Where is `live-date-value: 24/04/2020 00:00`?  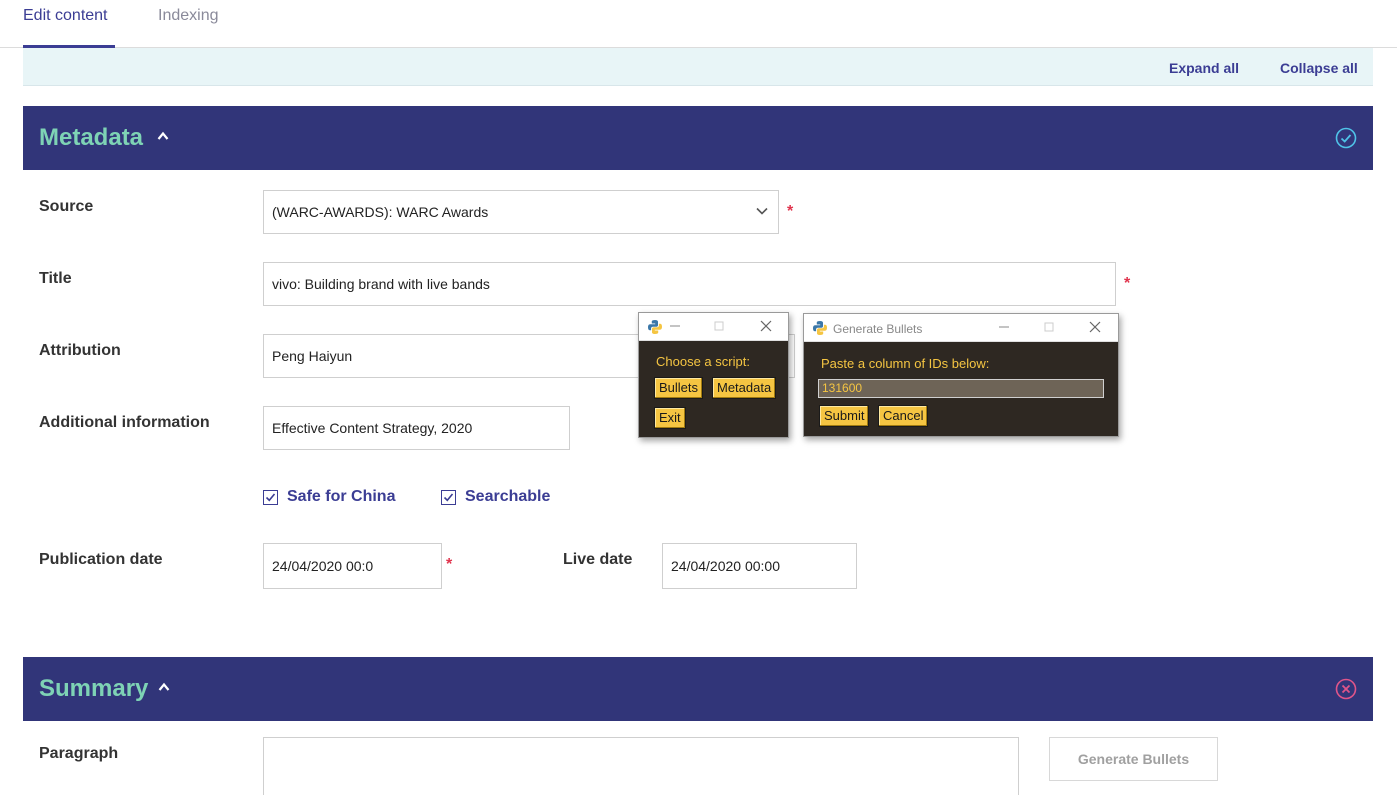
live-date-value: 24/04/2020 00:00 is located at coordinates (725, 566).